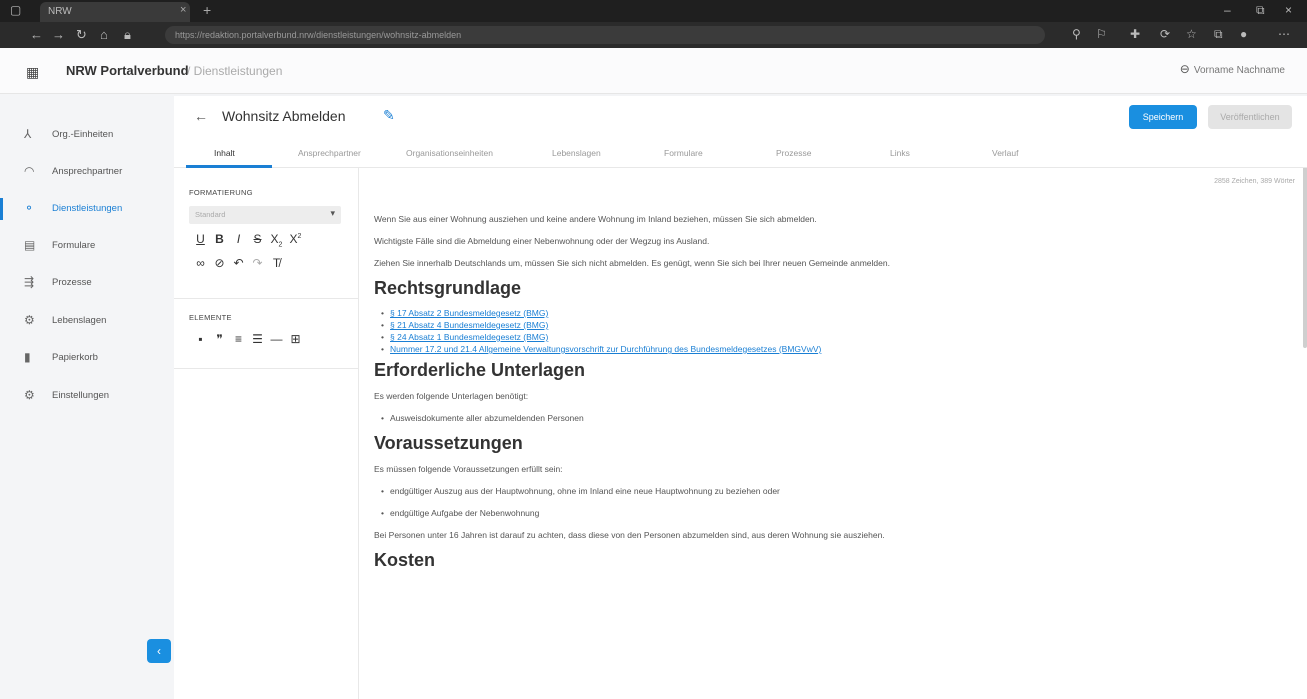 This screenshot has height=699, width=1307. What do you see at coordinates (210, 317) in the screenshot?
I see `elements-section-title: ELEMENTE` at bounding box center [210, 317].